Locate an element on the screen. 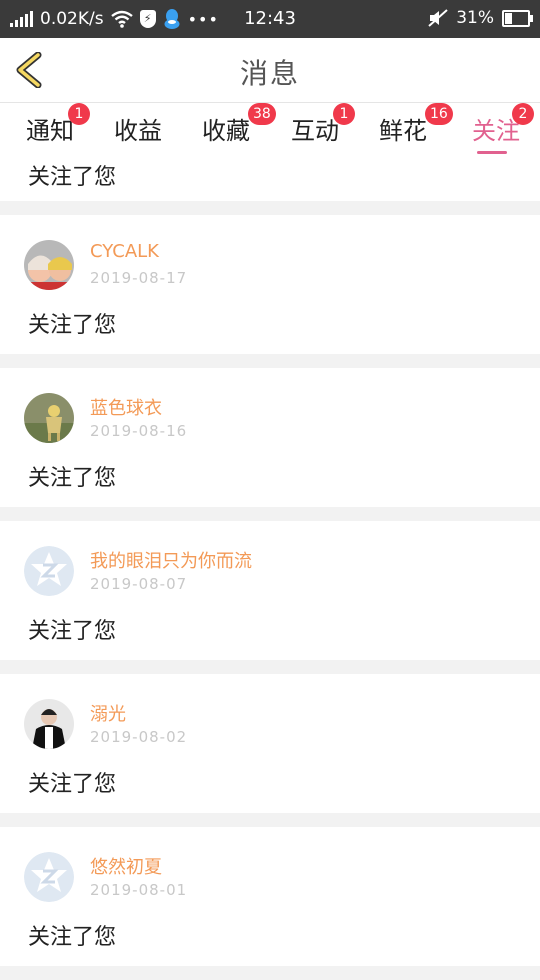 The width and height of the screenshot is (540, 980). active-tab-indicator is located at coordinates (492, 152).